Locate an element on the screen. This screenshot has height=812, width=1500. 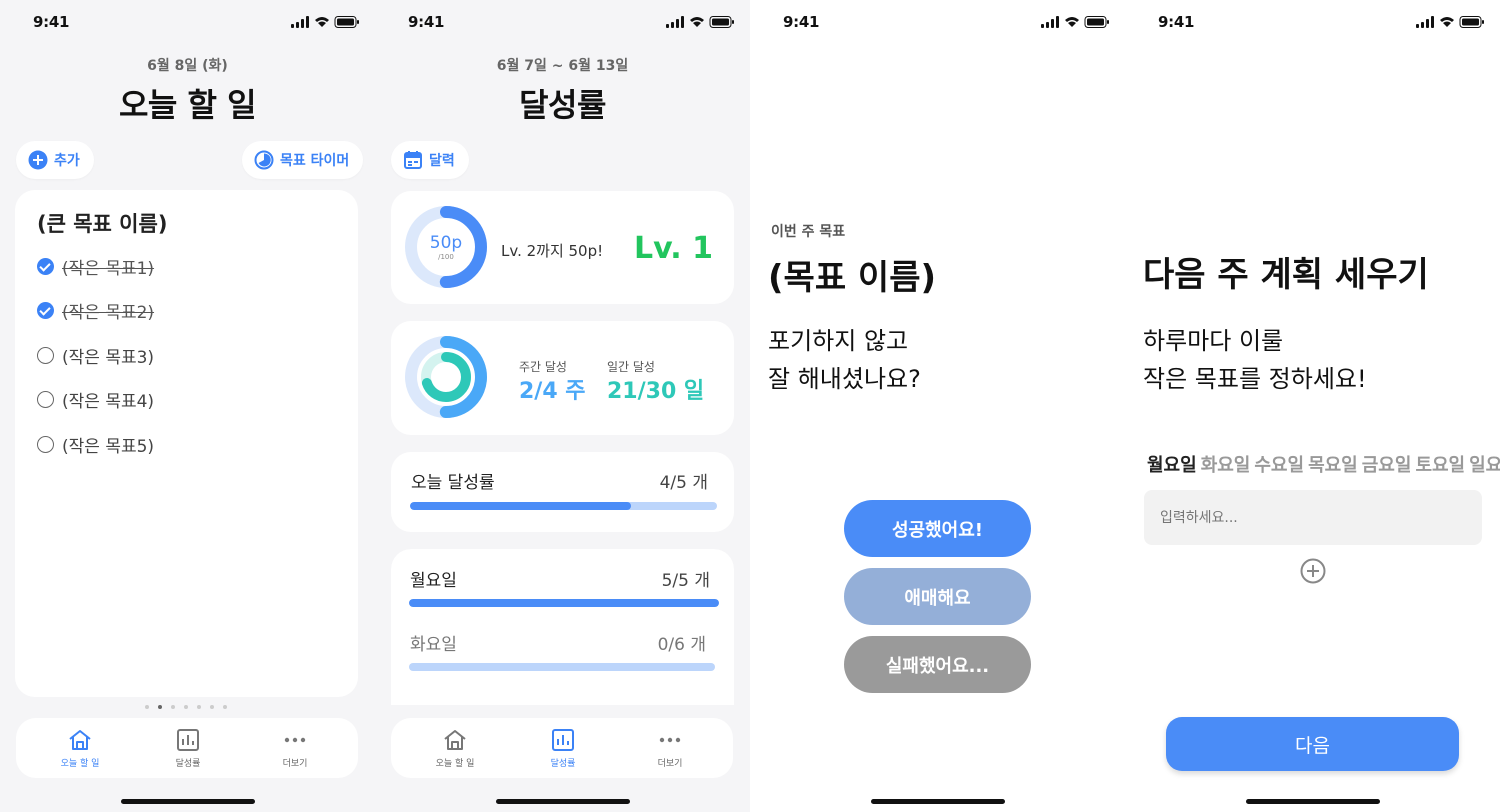
task-label: (작은 목표5) is located at coordinates (108, 446).